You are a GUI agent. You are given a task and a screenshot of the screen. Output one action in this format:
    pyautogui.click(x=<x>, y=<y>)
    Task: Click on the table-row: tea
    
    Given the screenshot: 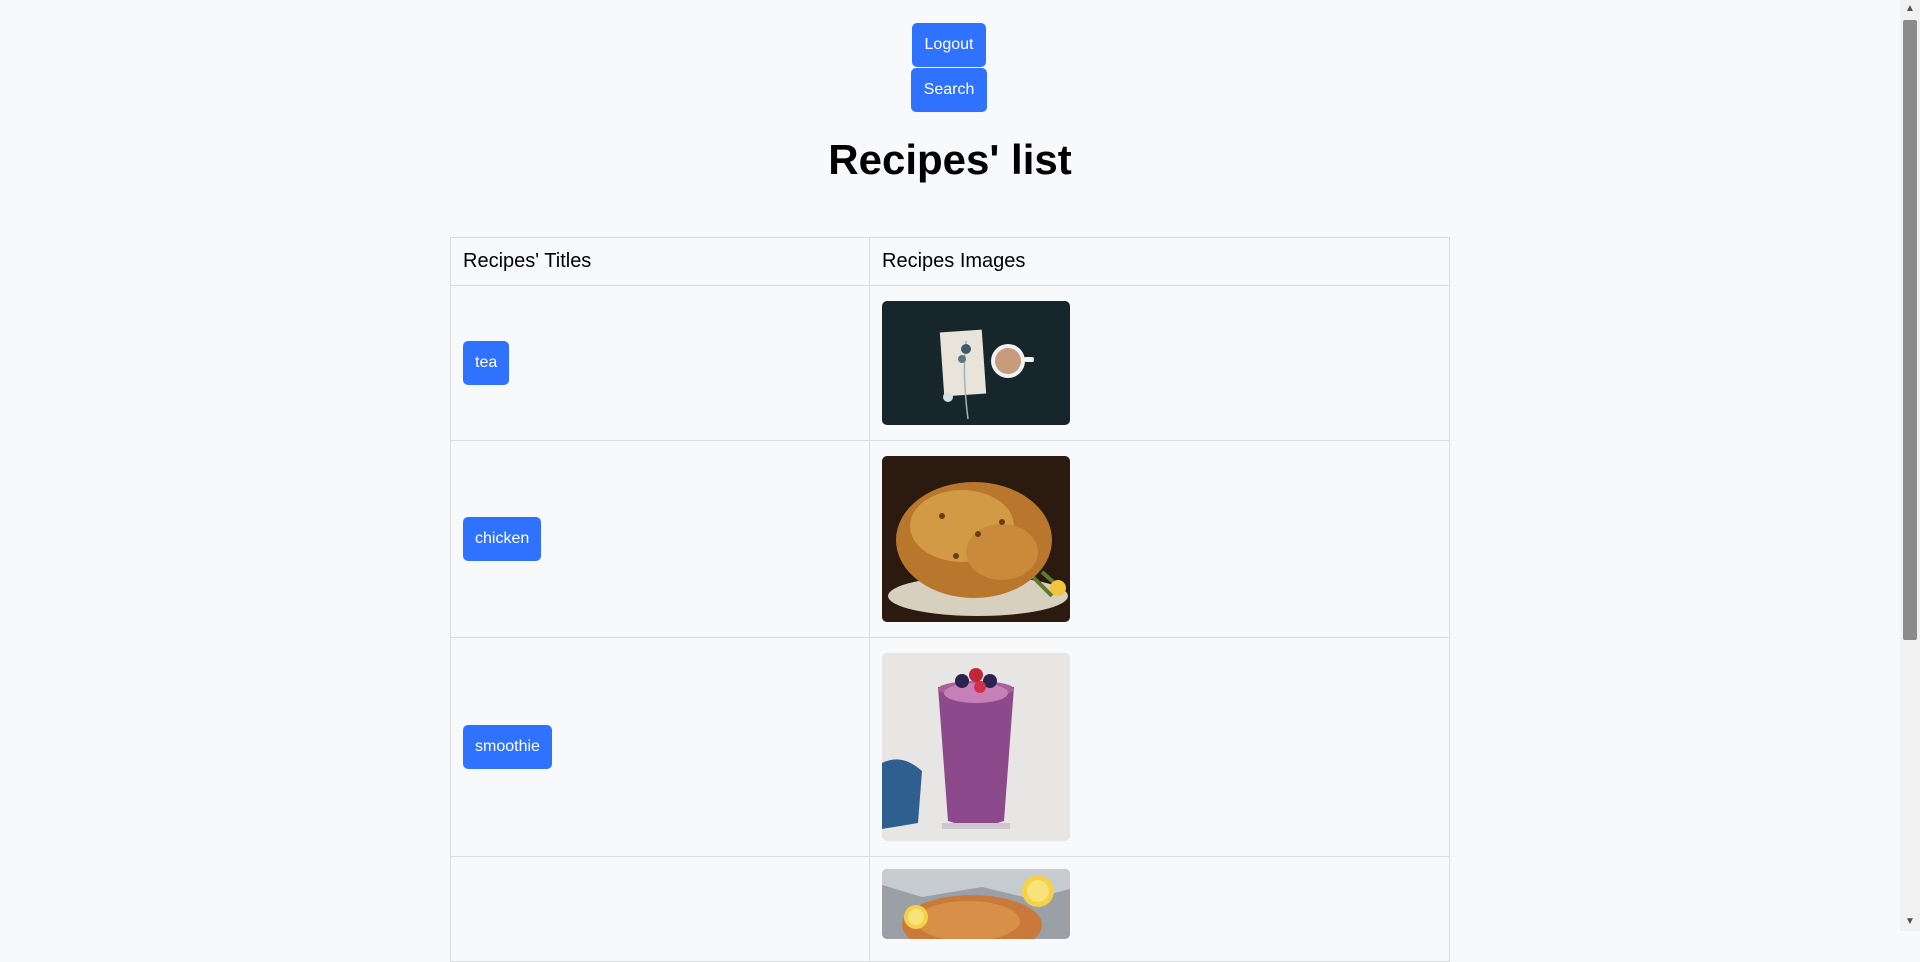 What is the action you would take?
    pyautogui.click(x=950, y=363)
    